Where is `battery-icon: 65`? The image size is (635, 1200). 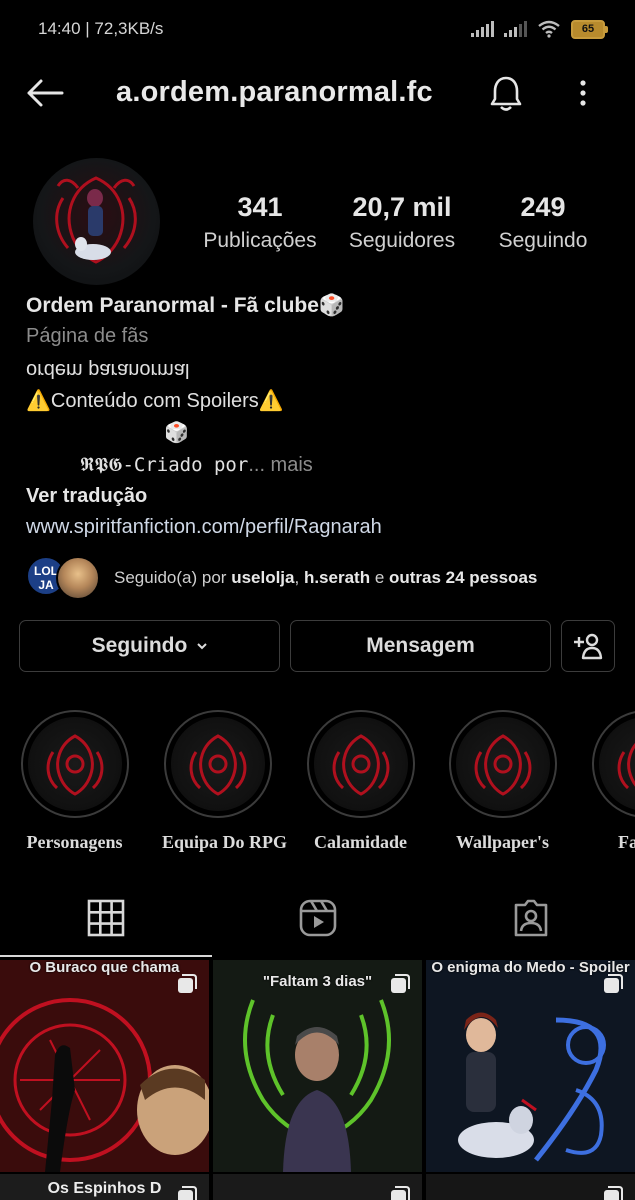
battery-icon: 65 is located at coordinates (589, 29).